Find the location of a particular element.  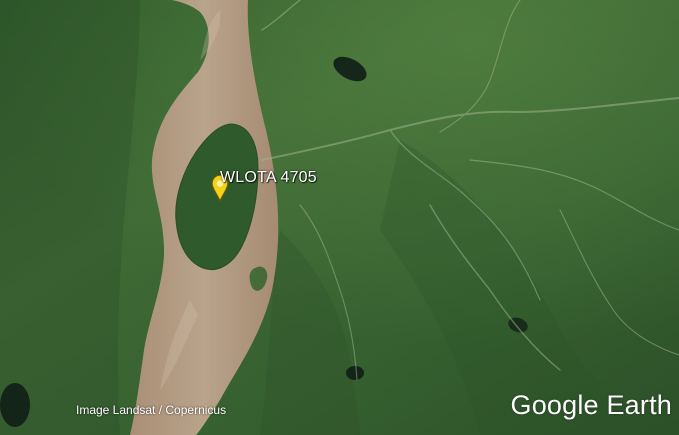

google-earth-logo: Google Earth is located at coordinates (591, 405).